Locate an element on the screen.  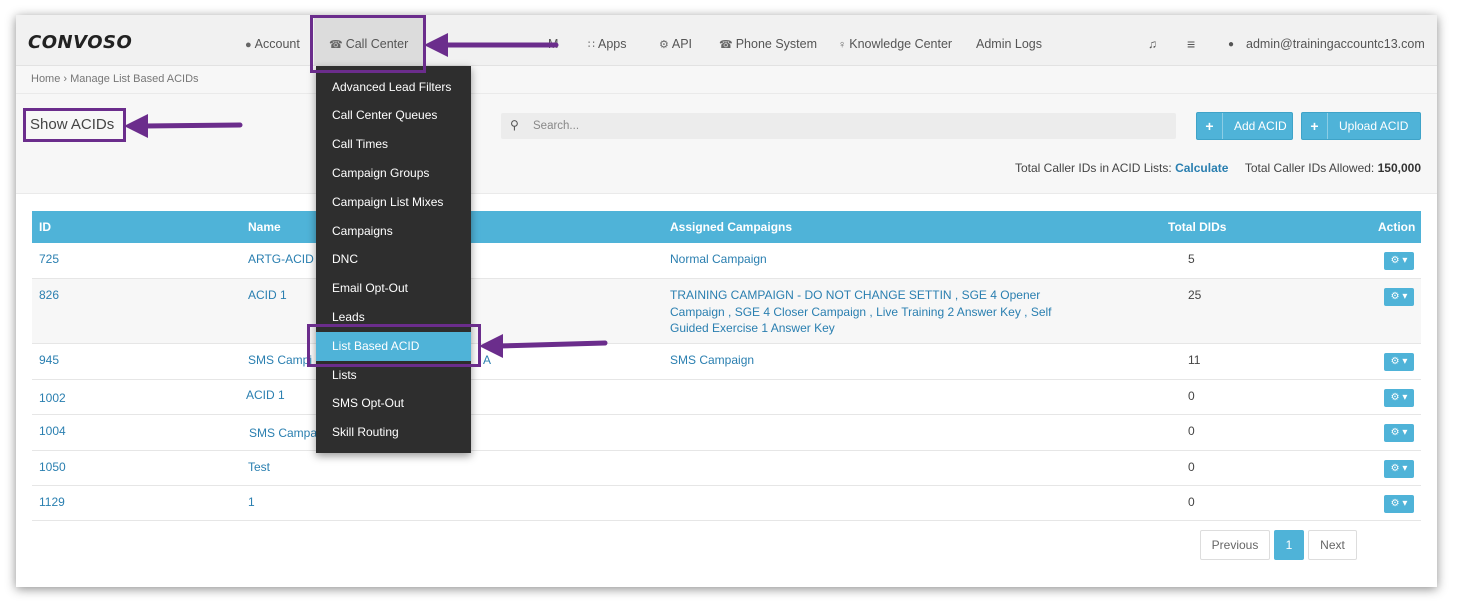
row-name: ARTG-ACID is located at coordinates (281, 259).